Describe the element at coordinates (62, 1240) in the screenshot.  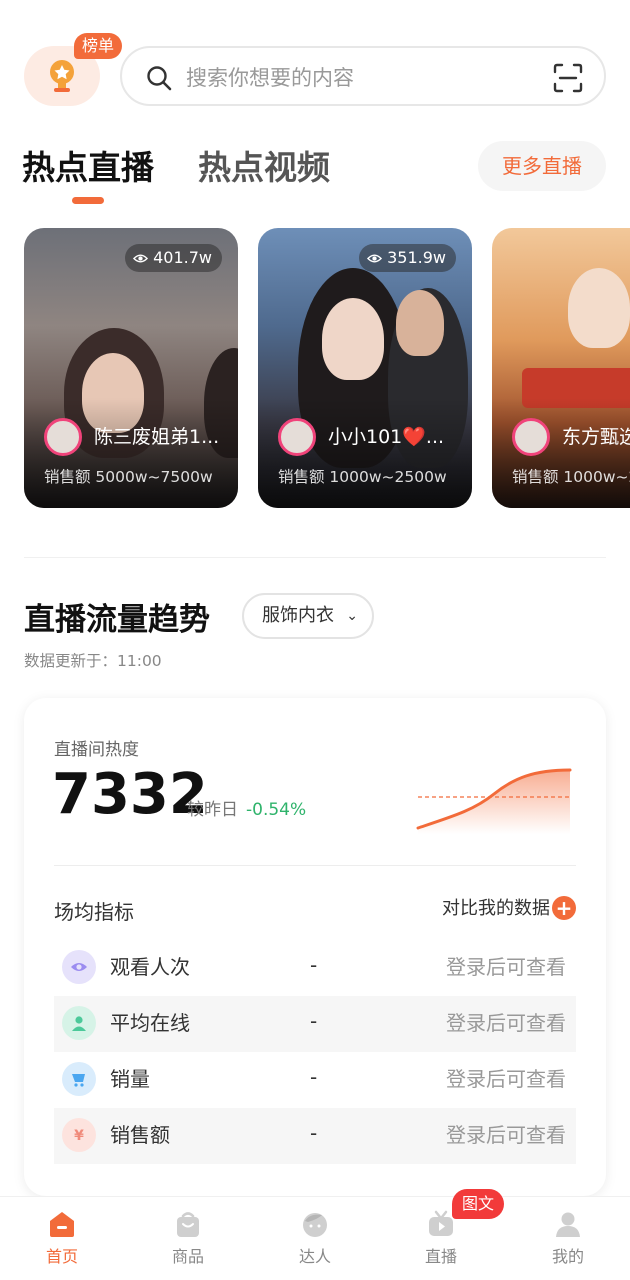
I see `nav-home: 首页` at that location.